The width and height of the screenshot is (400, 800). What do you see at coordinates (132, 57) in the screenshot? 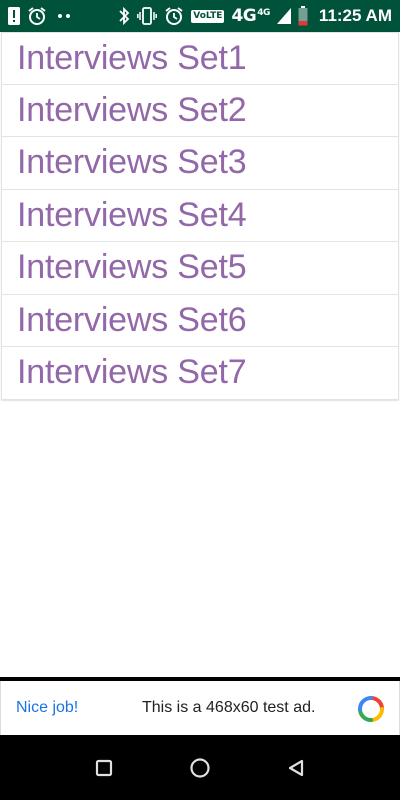
I see `list-item-label: Interviews Set1` at bounding box center [132, 57].